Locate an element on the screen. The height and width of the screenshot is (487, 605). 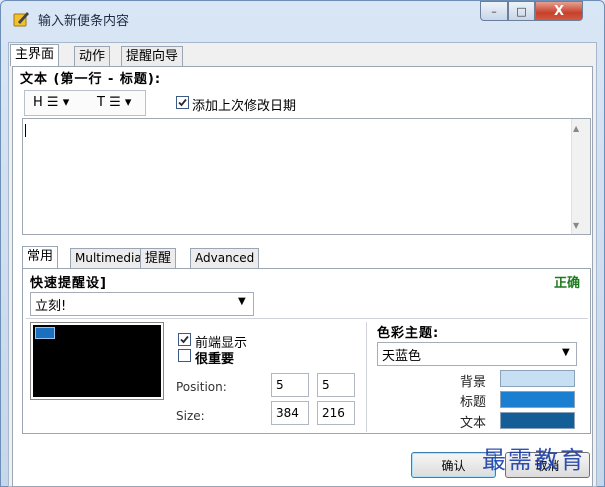
tab-multimedia: Multimedia is located at coordinates (108, 258).